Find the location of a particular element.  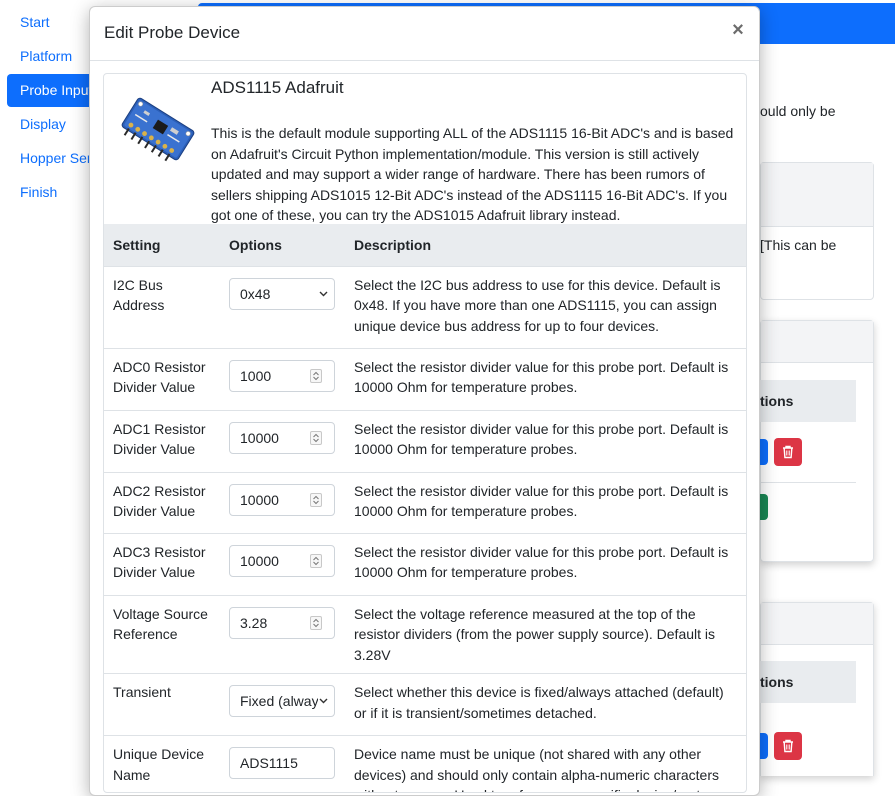

setting-label: ADC1 Resistor Divider Value is located at coordinates (159, 439).